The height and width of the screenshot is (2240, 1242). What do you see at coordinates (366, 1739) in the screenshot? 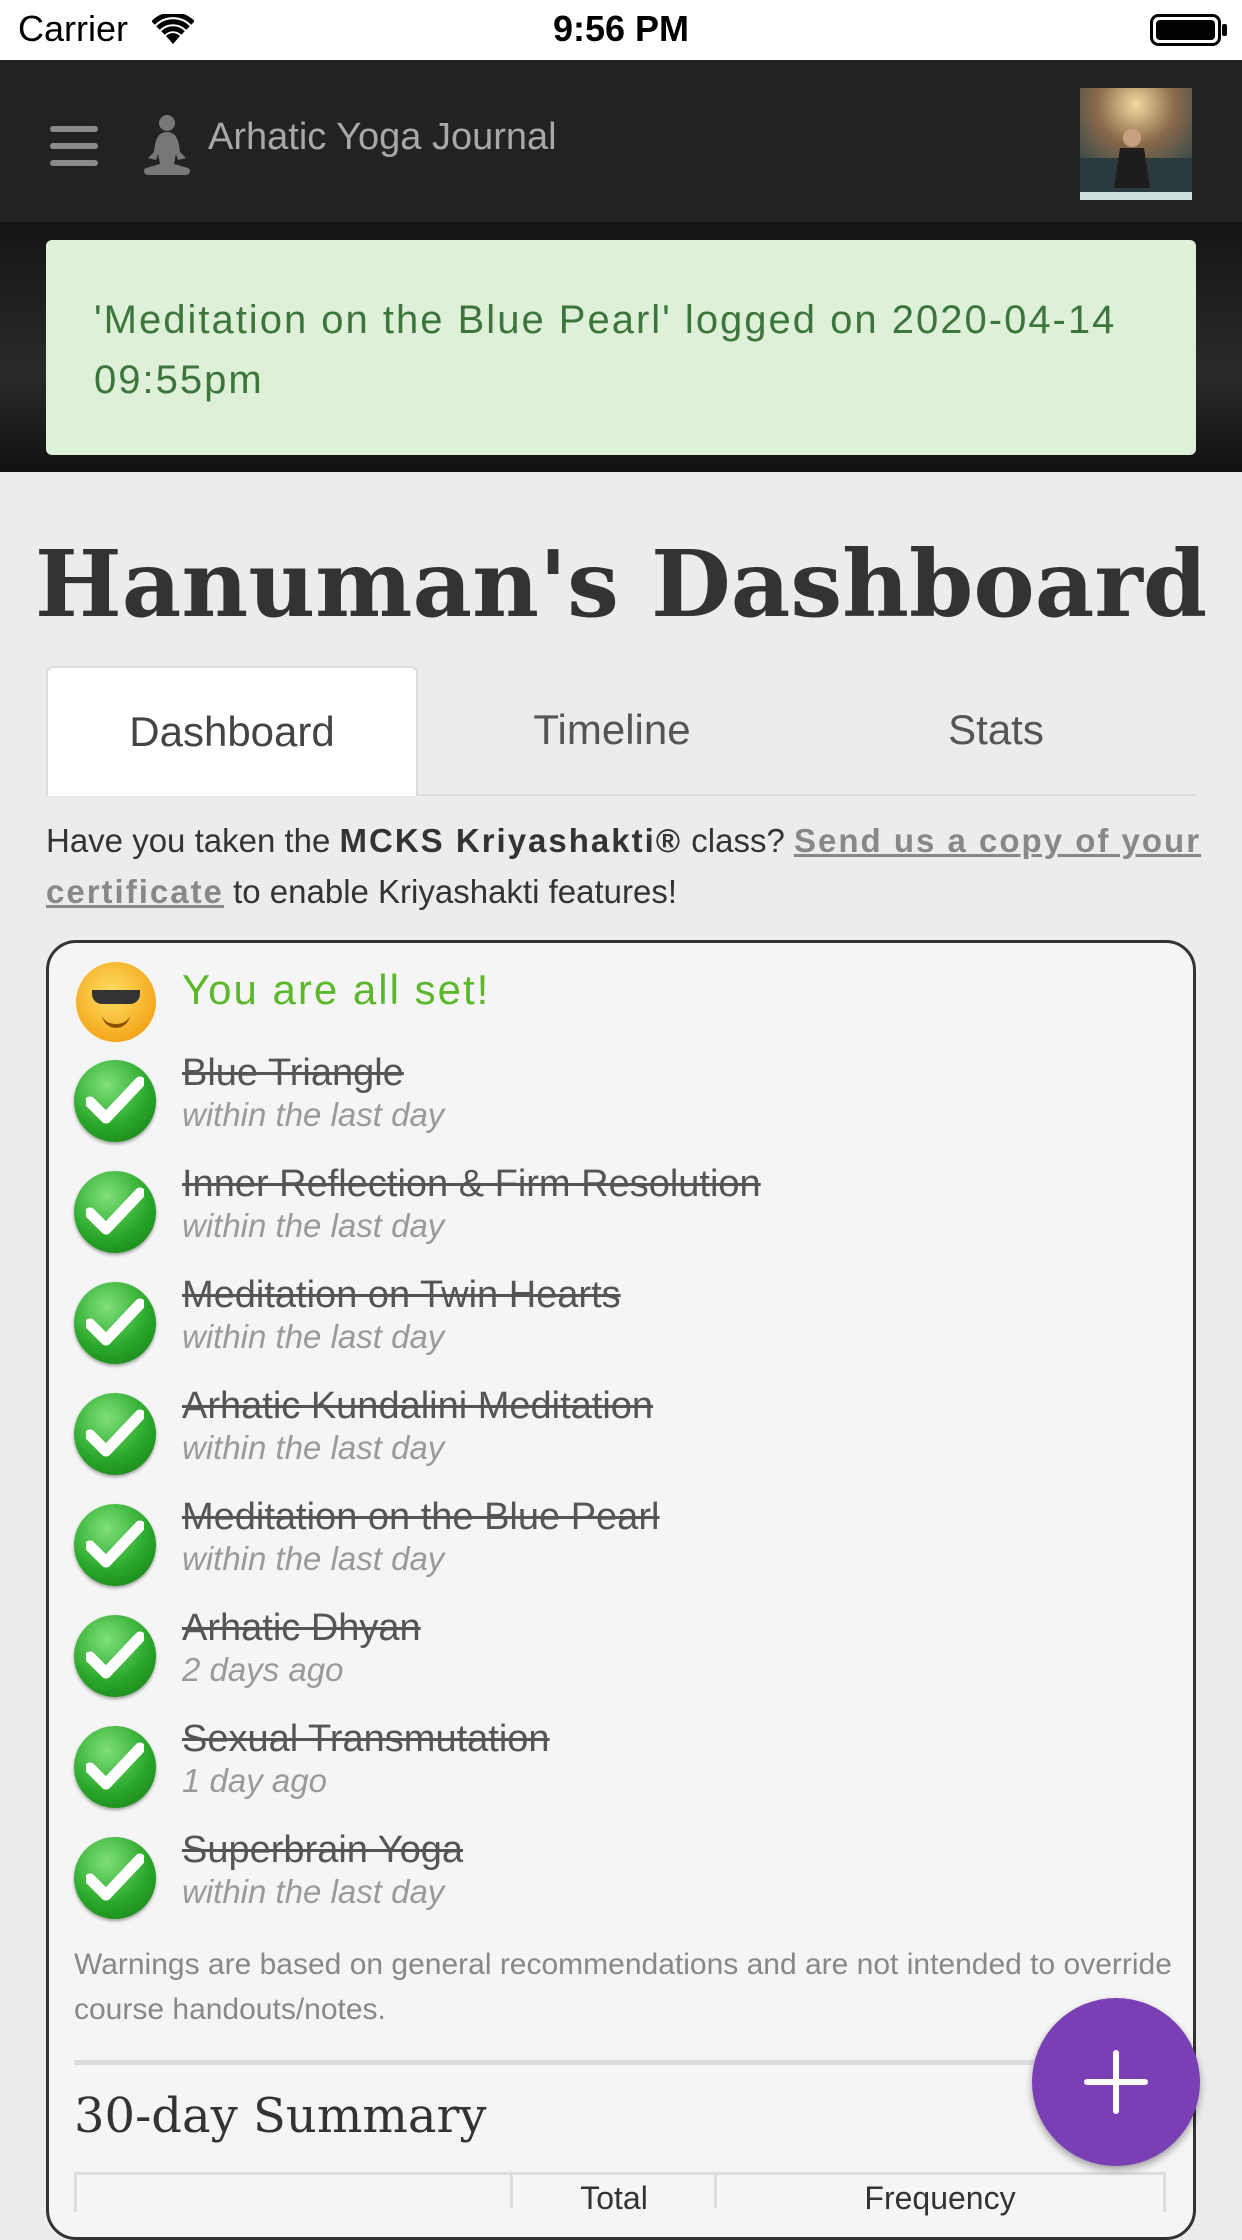
I see `practice-name: Sexual Transmutation` at bounding box center [366, 1739].